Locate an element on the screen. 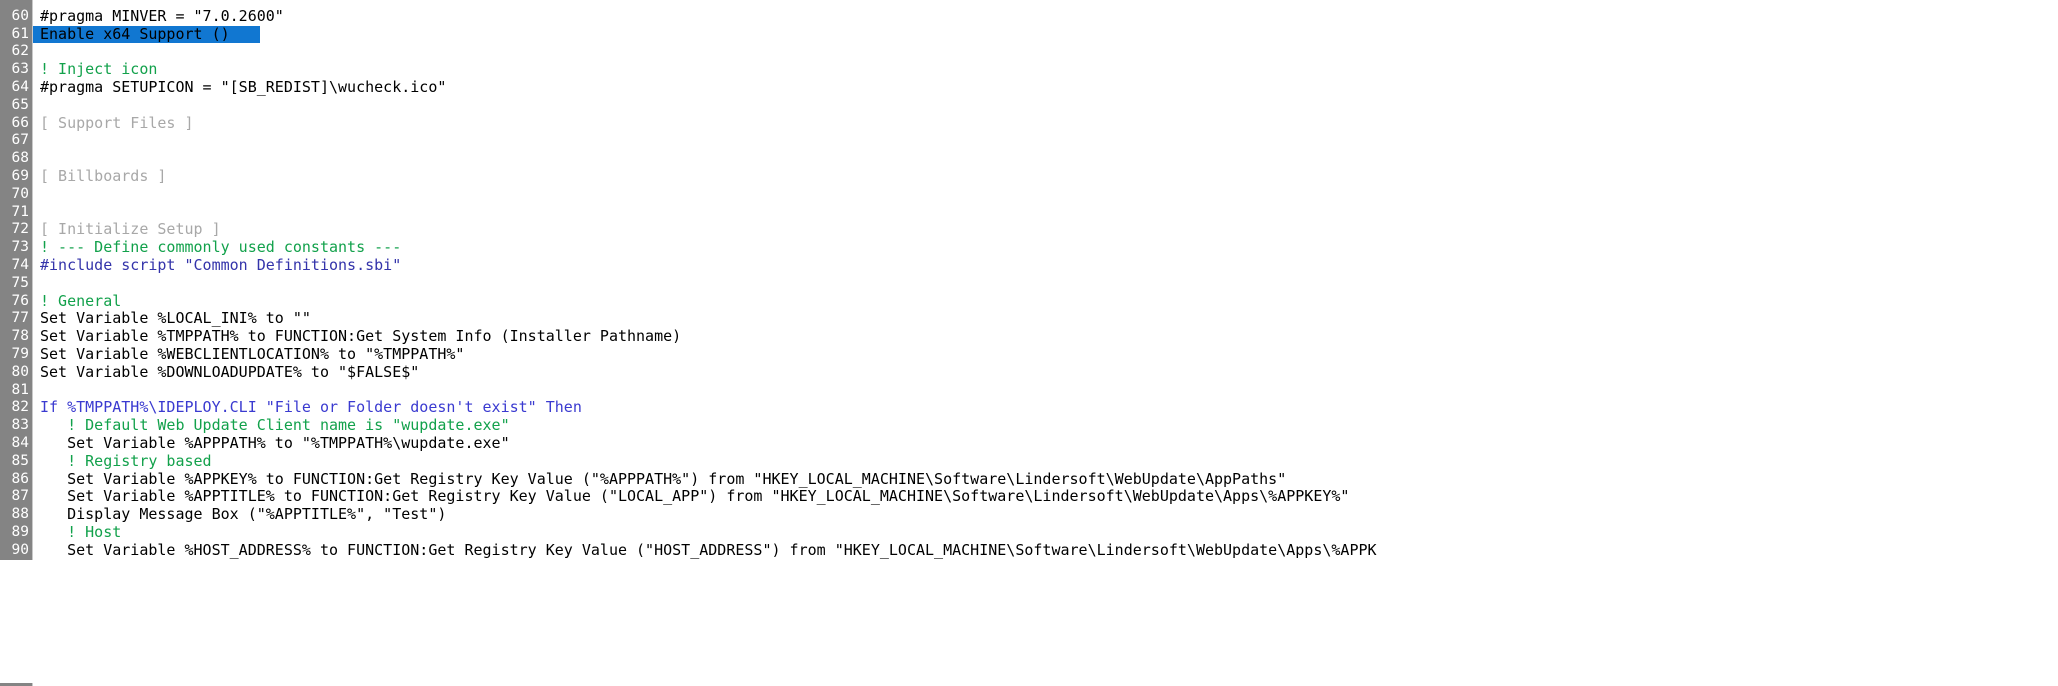  line-number: 61 is located at coordinates (16, 34).